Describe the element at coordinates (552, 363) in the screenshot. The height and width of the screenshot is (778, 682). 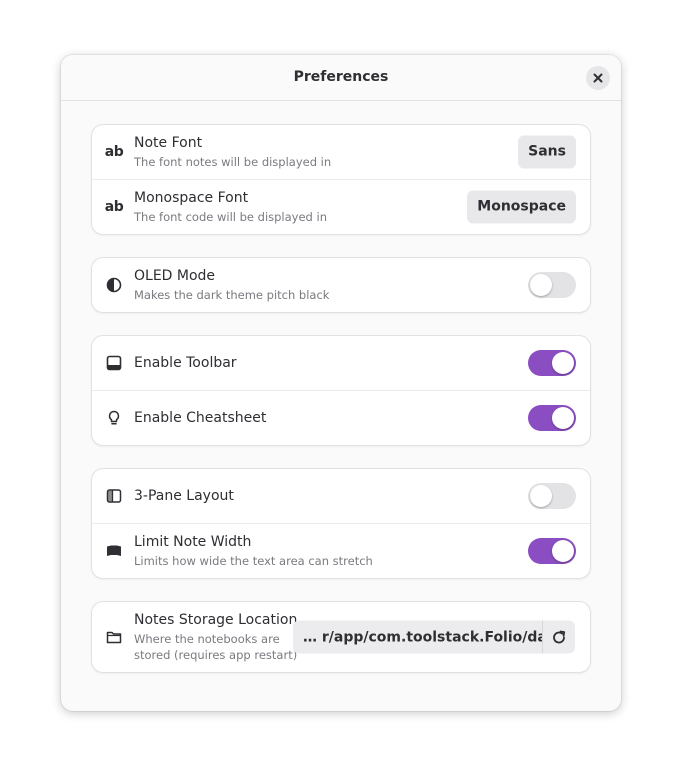
I see `enable-toolbar-switch` at that location.